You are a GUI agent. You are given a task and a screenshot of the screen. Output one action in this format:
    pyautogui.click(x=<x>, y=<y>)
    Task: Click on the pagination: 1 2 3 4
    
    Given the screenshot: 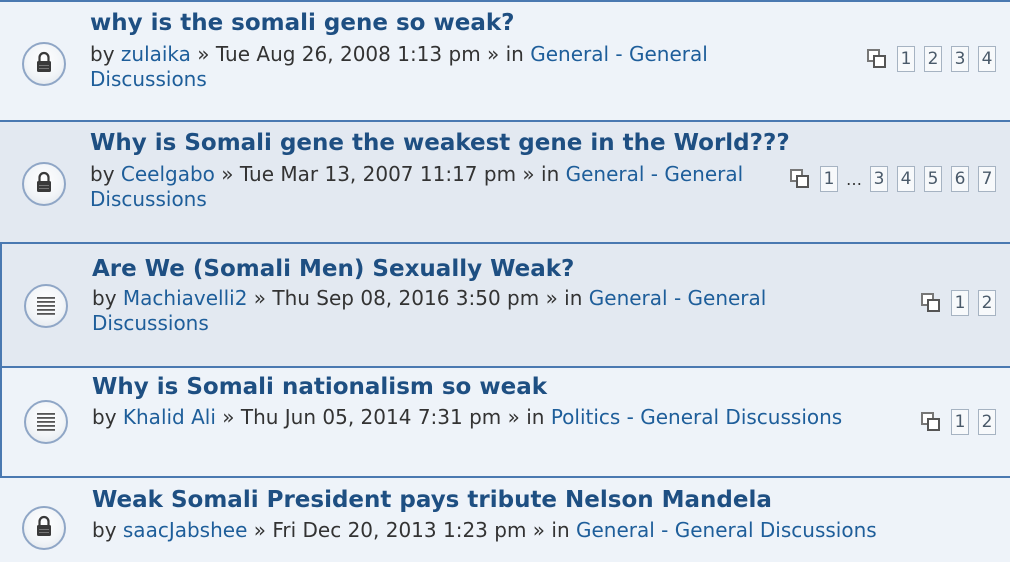 What is the action you would take?
    pyautogui.click(x=931, y=59)
    